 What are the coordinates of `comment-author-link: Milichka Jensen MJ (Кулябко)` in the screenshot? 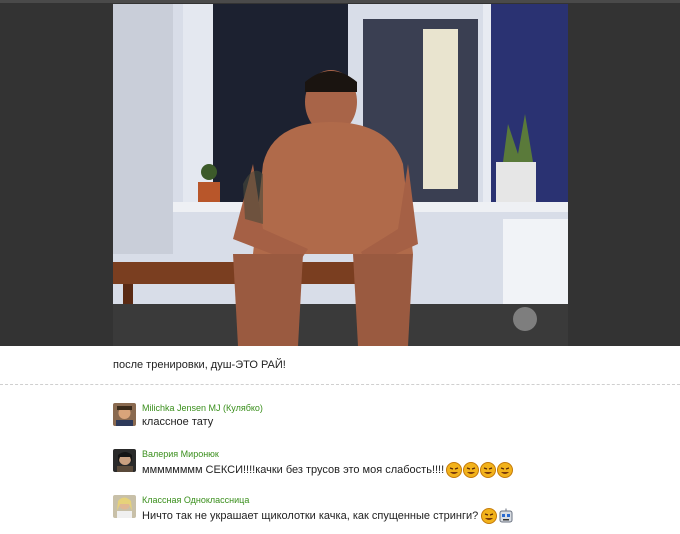 It's located at (202, 408).